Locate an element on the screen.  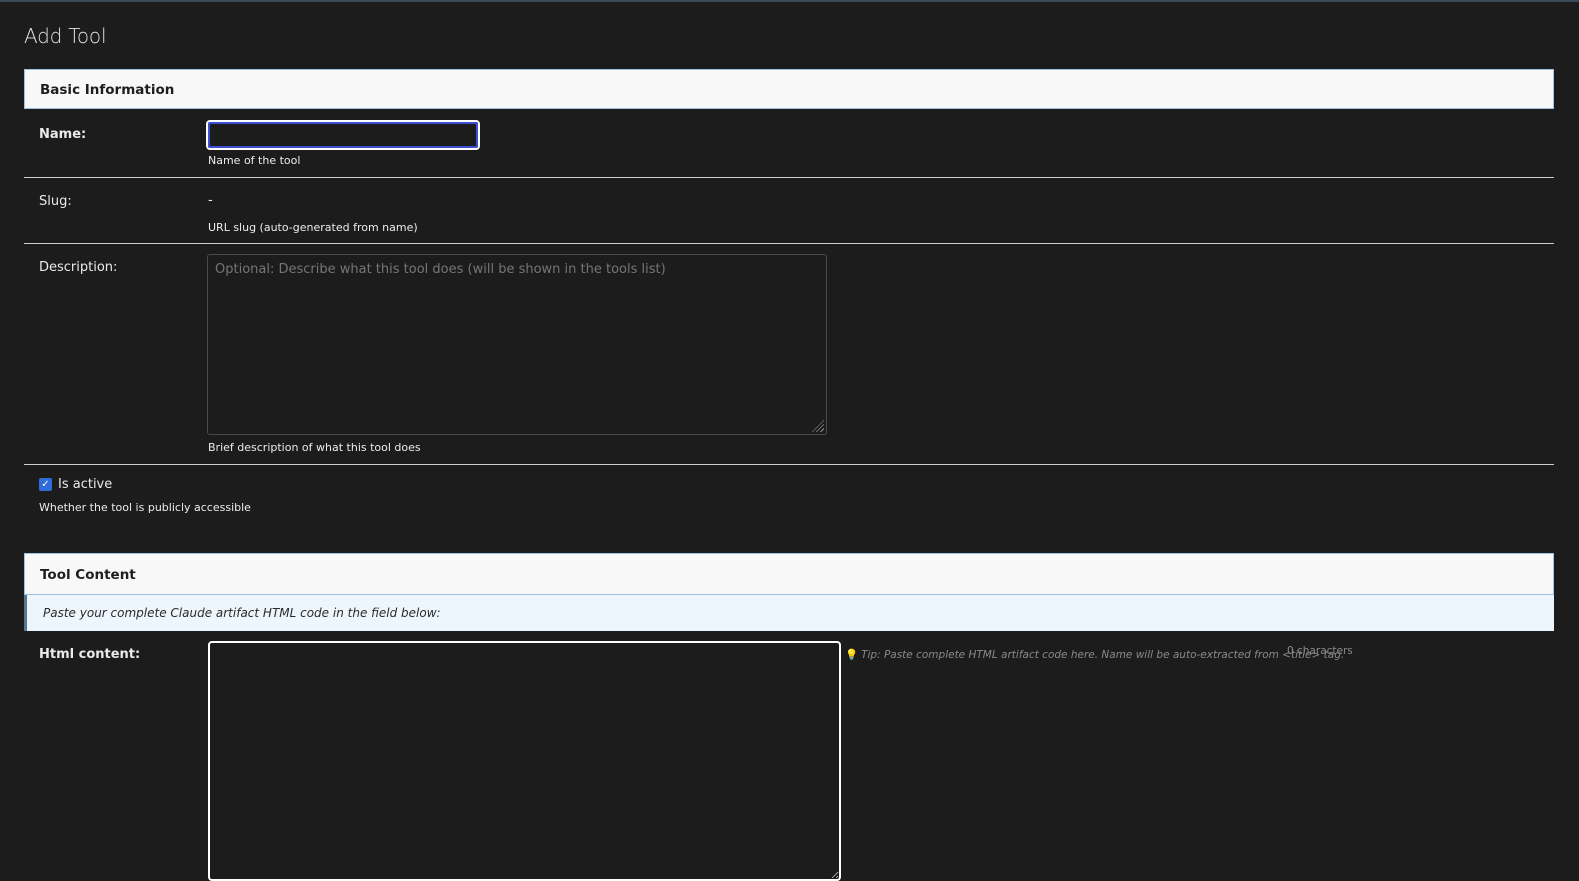
character-count: 0 characters is located at coordinates (1320, 651).